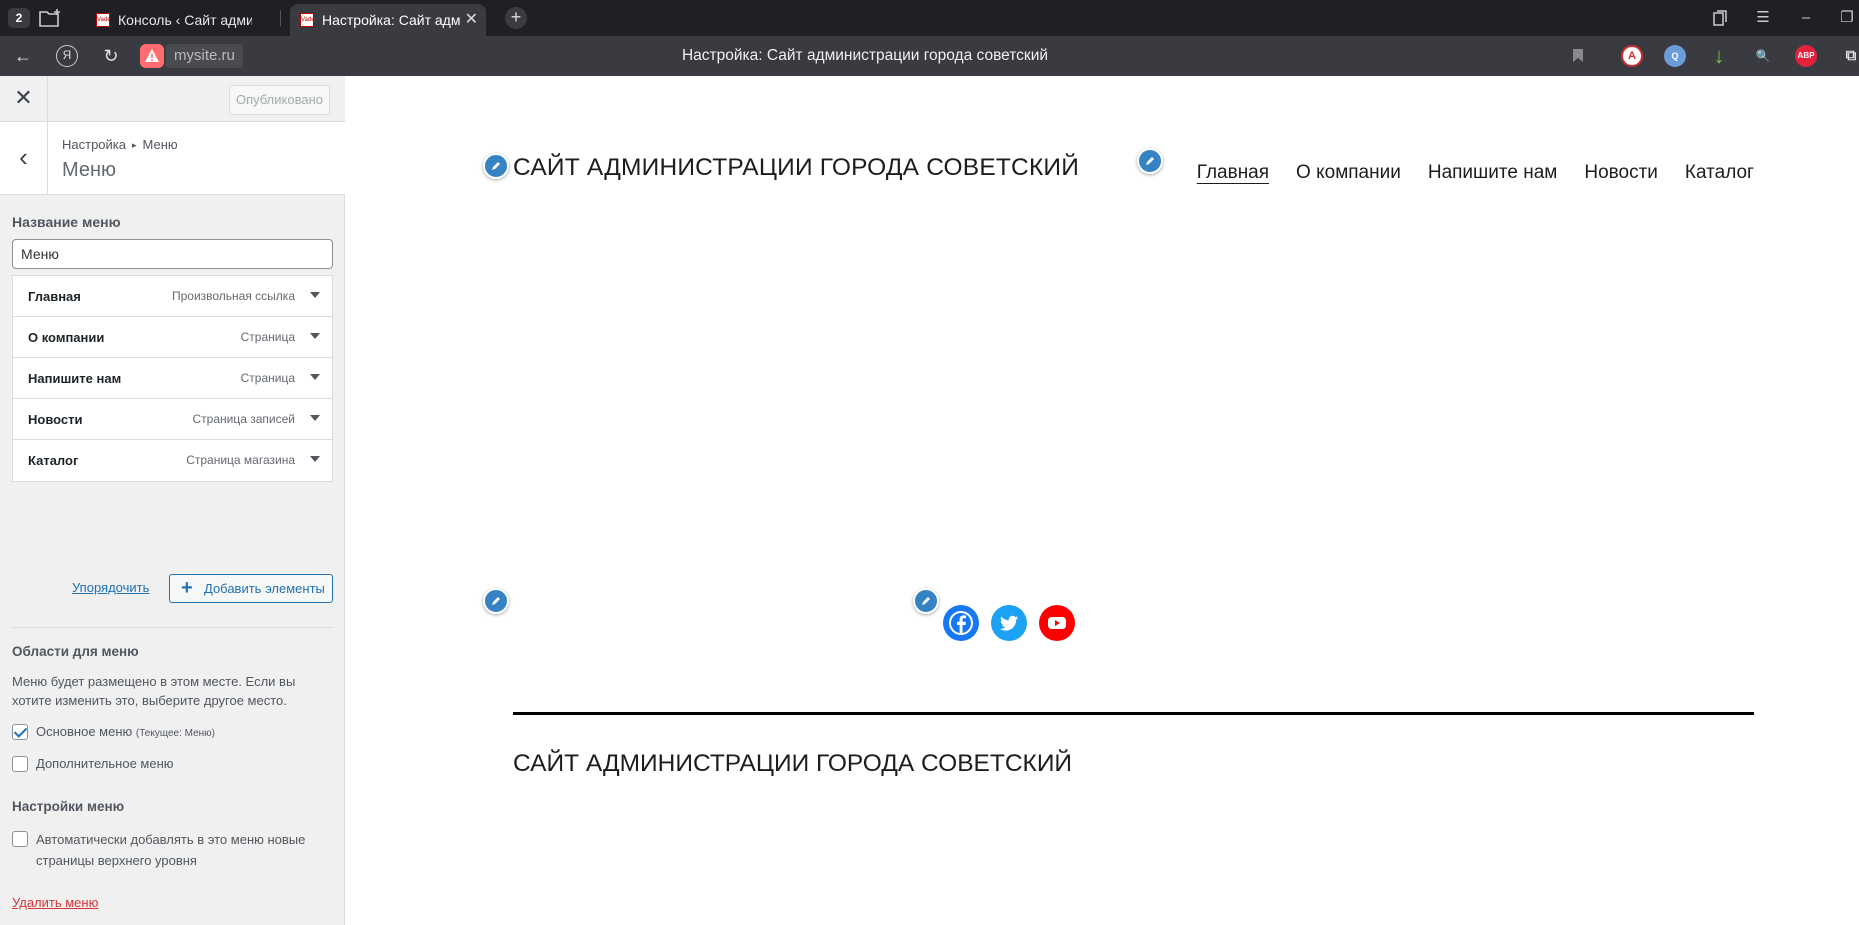 The image size is (1859, 925). What do you see at coordinates (68, 806) in the screenshot?
I see `menu-settings-heading: Настройки меню` at bounding box center [68, 806].